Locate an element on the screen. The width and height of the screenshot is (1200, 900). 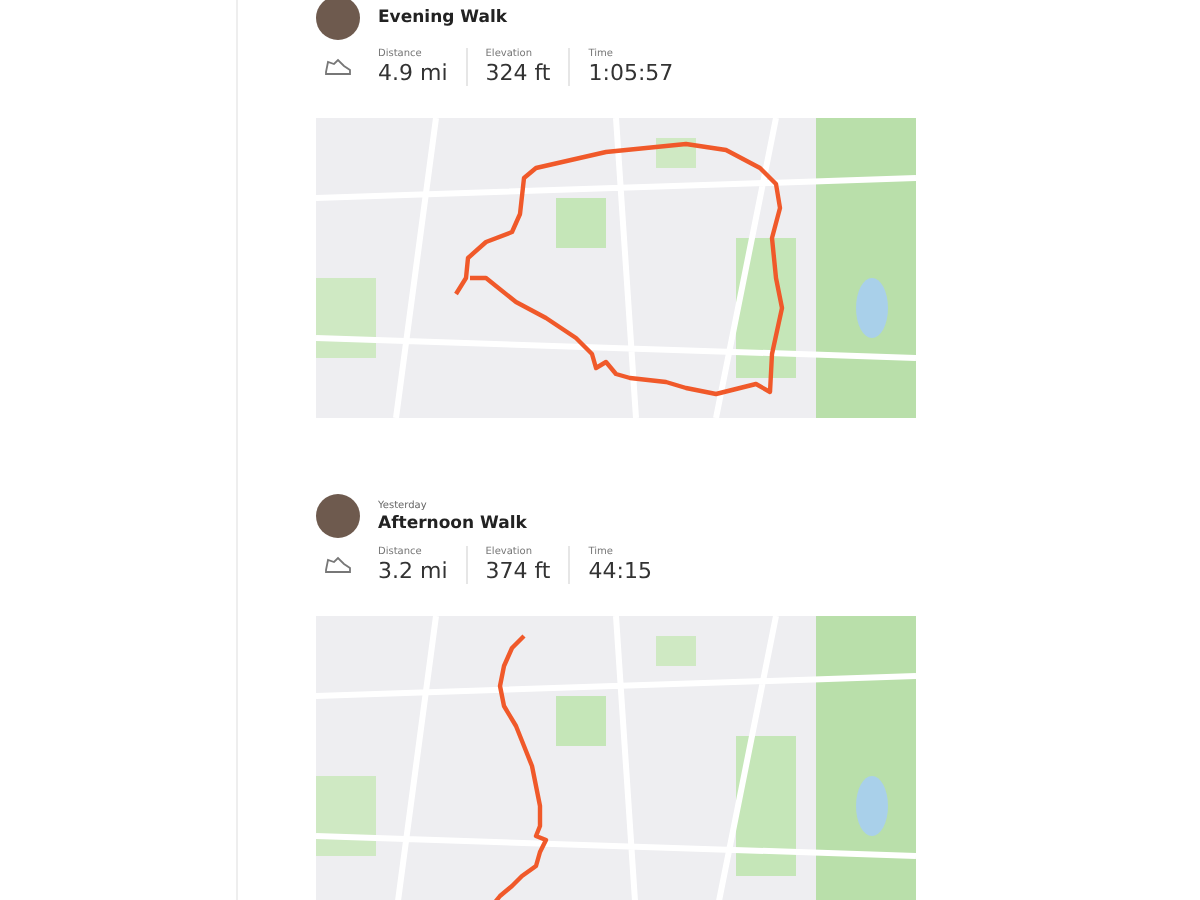
stat-value: 44:15 is located at coordinates (620, 571).